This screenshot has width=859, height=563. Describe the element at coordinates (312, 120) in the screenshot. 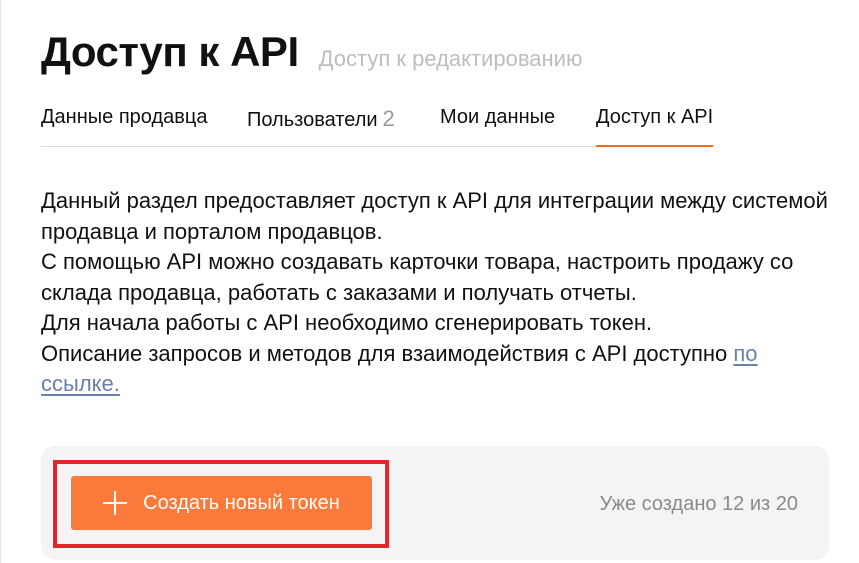

I see `tab-label: Пользователи` at that location.